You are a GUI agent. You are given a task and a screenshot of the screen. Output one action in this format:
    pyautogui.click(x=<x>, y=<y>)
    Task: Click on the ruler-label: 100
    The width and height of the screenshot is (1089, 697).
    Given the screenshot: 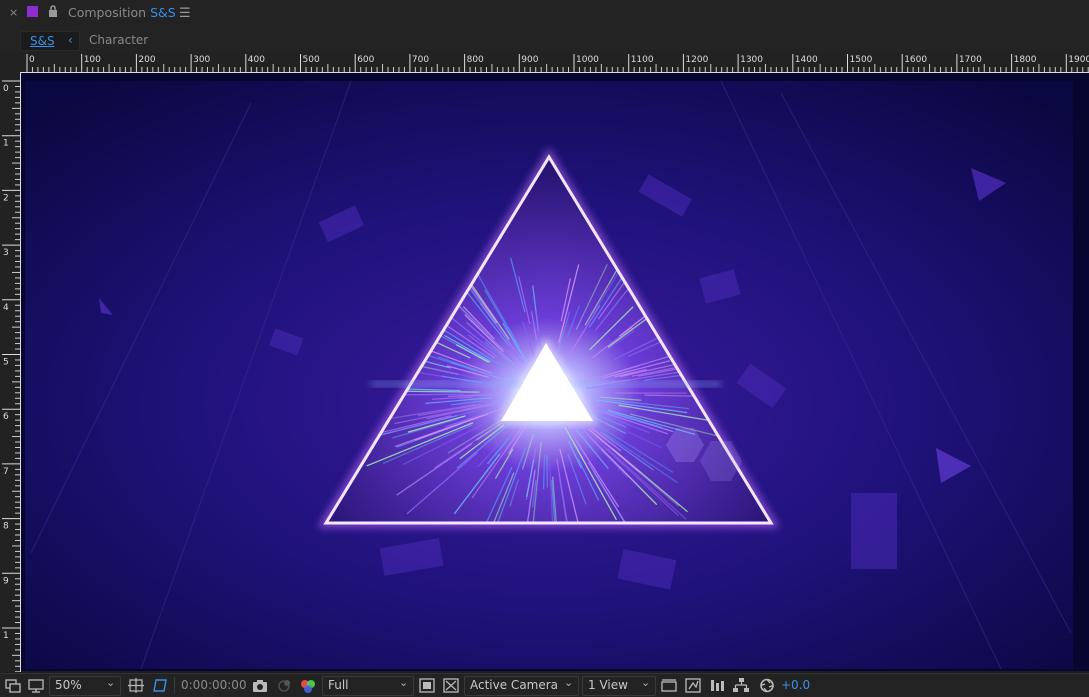 What is the action you would take?
    pyautogui.click(x=92, y=60)
    